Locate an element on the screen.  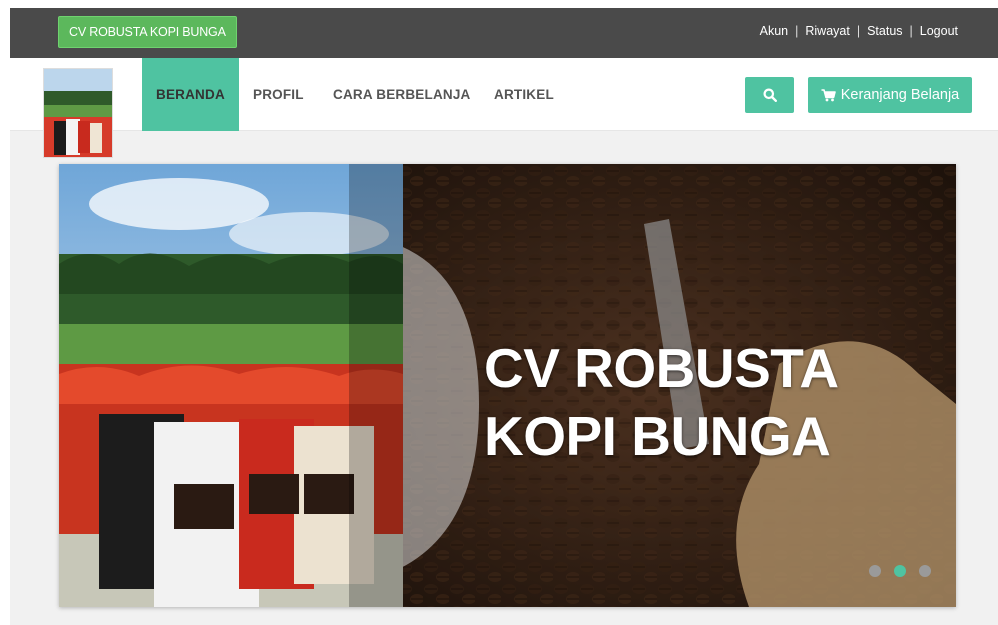
nav-cara-berbelanja: CARA BERBELANJA is located at coordinates (402, 94).